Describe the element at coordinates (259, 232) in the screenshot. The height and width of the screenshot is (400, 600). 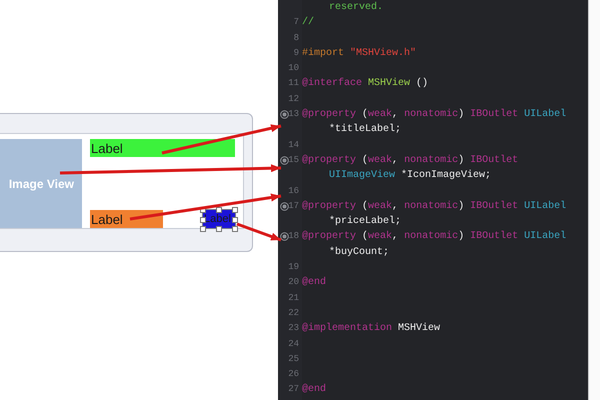
I see `connection-arrow` at that location.